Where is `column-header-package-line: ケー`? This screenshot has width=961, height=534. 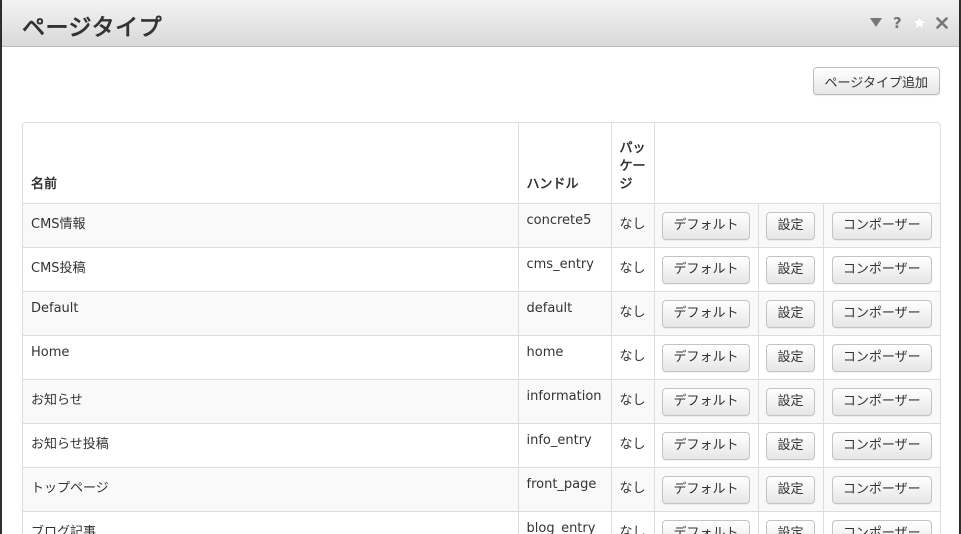 column-header-package-line: ケー is located at coordinates (632, 166).